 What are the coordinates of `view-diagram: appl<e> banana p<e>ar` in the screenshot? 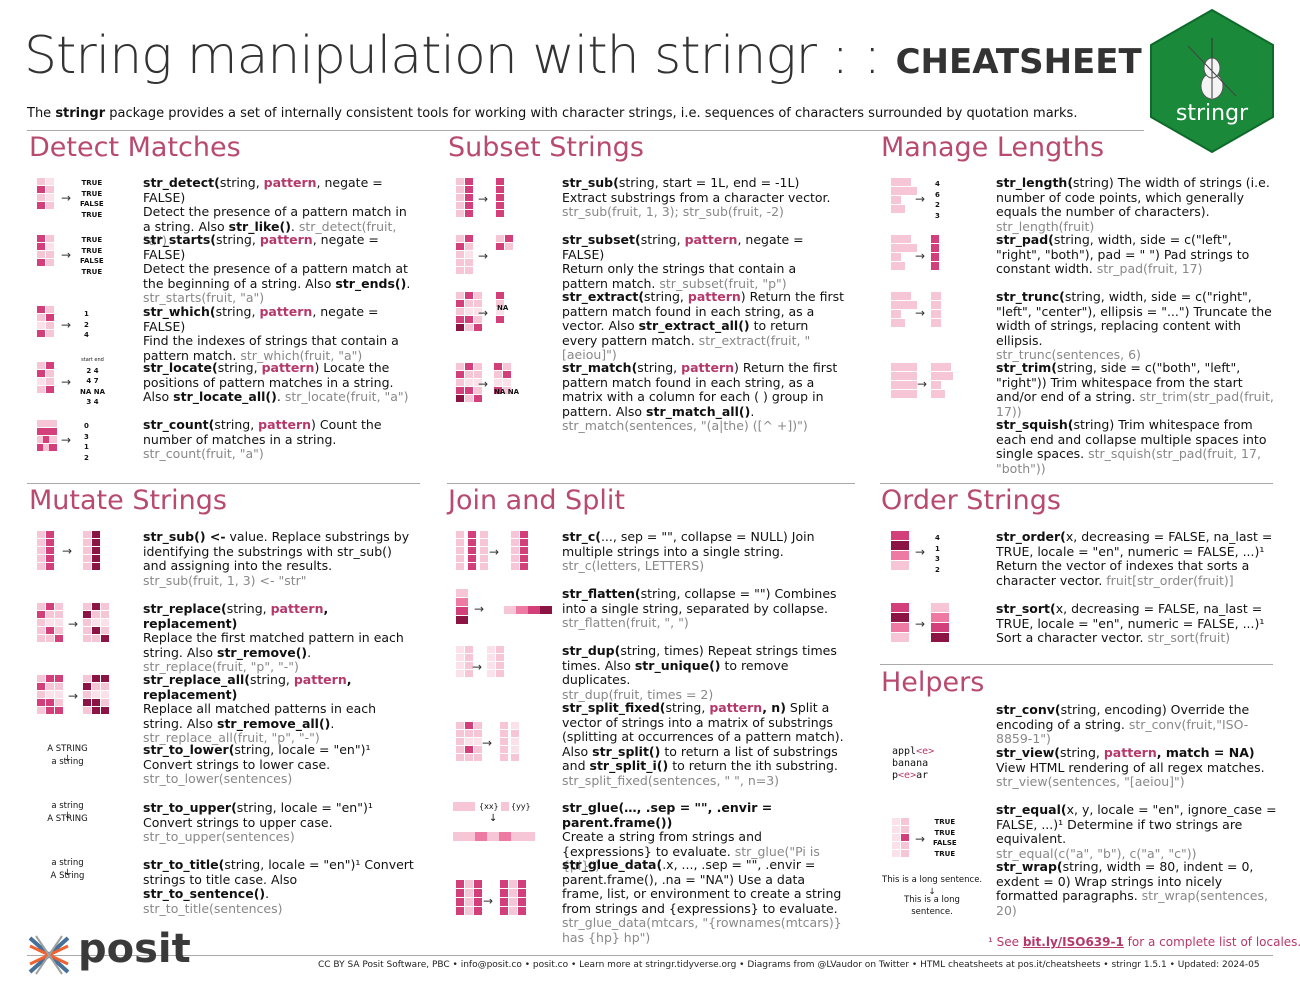 It's located at (913, 763).